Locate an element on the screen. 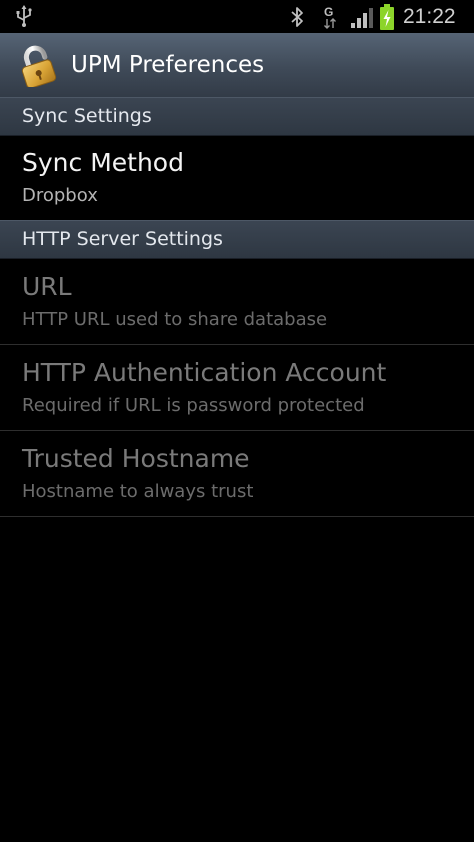 The width and height of the screenshot is (474, 842). action-bar: UPM Preferences is located at coordinates (237, 65).